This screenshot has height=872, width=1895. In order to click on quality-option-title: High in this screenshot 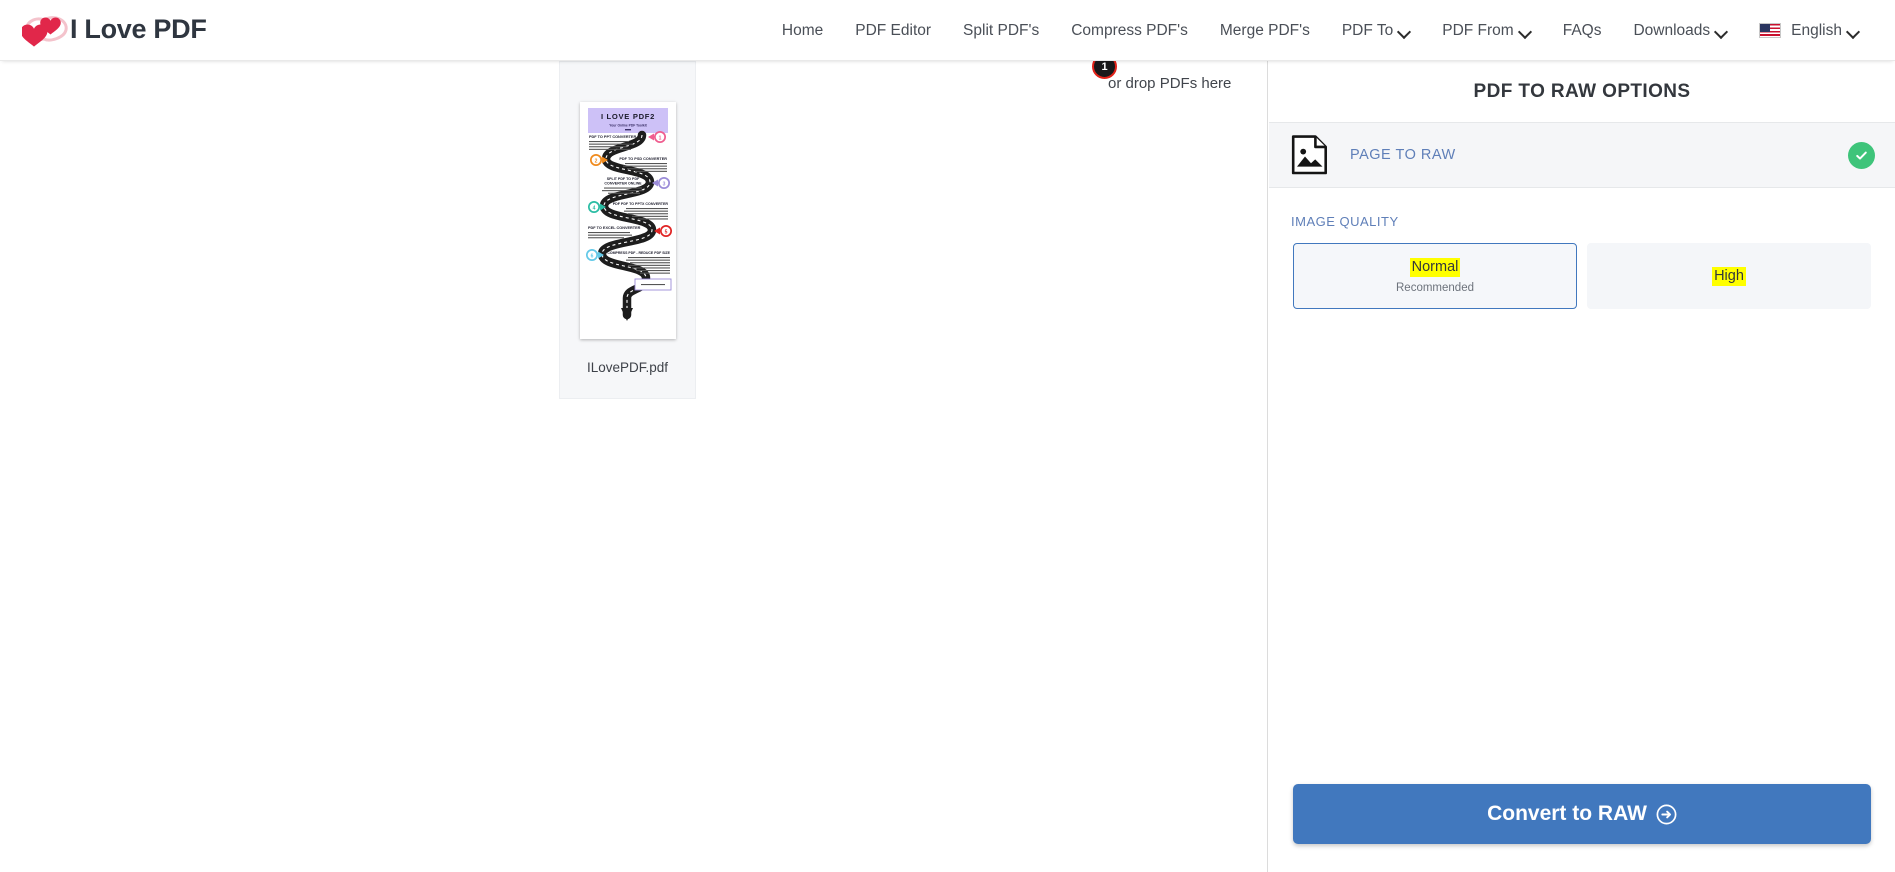, I will do `click(1729, 276)`.